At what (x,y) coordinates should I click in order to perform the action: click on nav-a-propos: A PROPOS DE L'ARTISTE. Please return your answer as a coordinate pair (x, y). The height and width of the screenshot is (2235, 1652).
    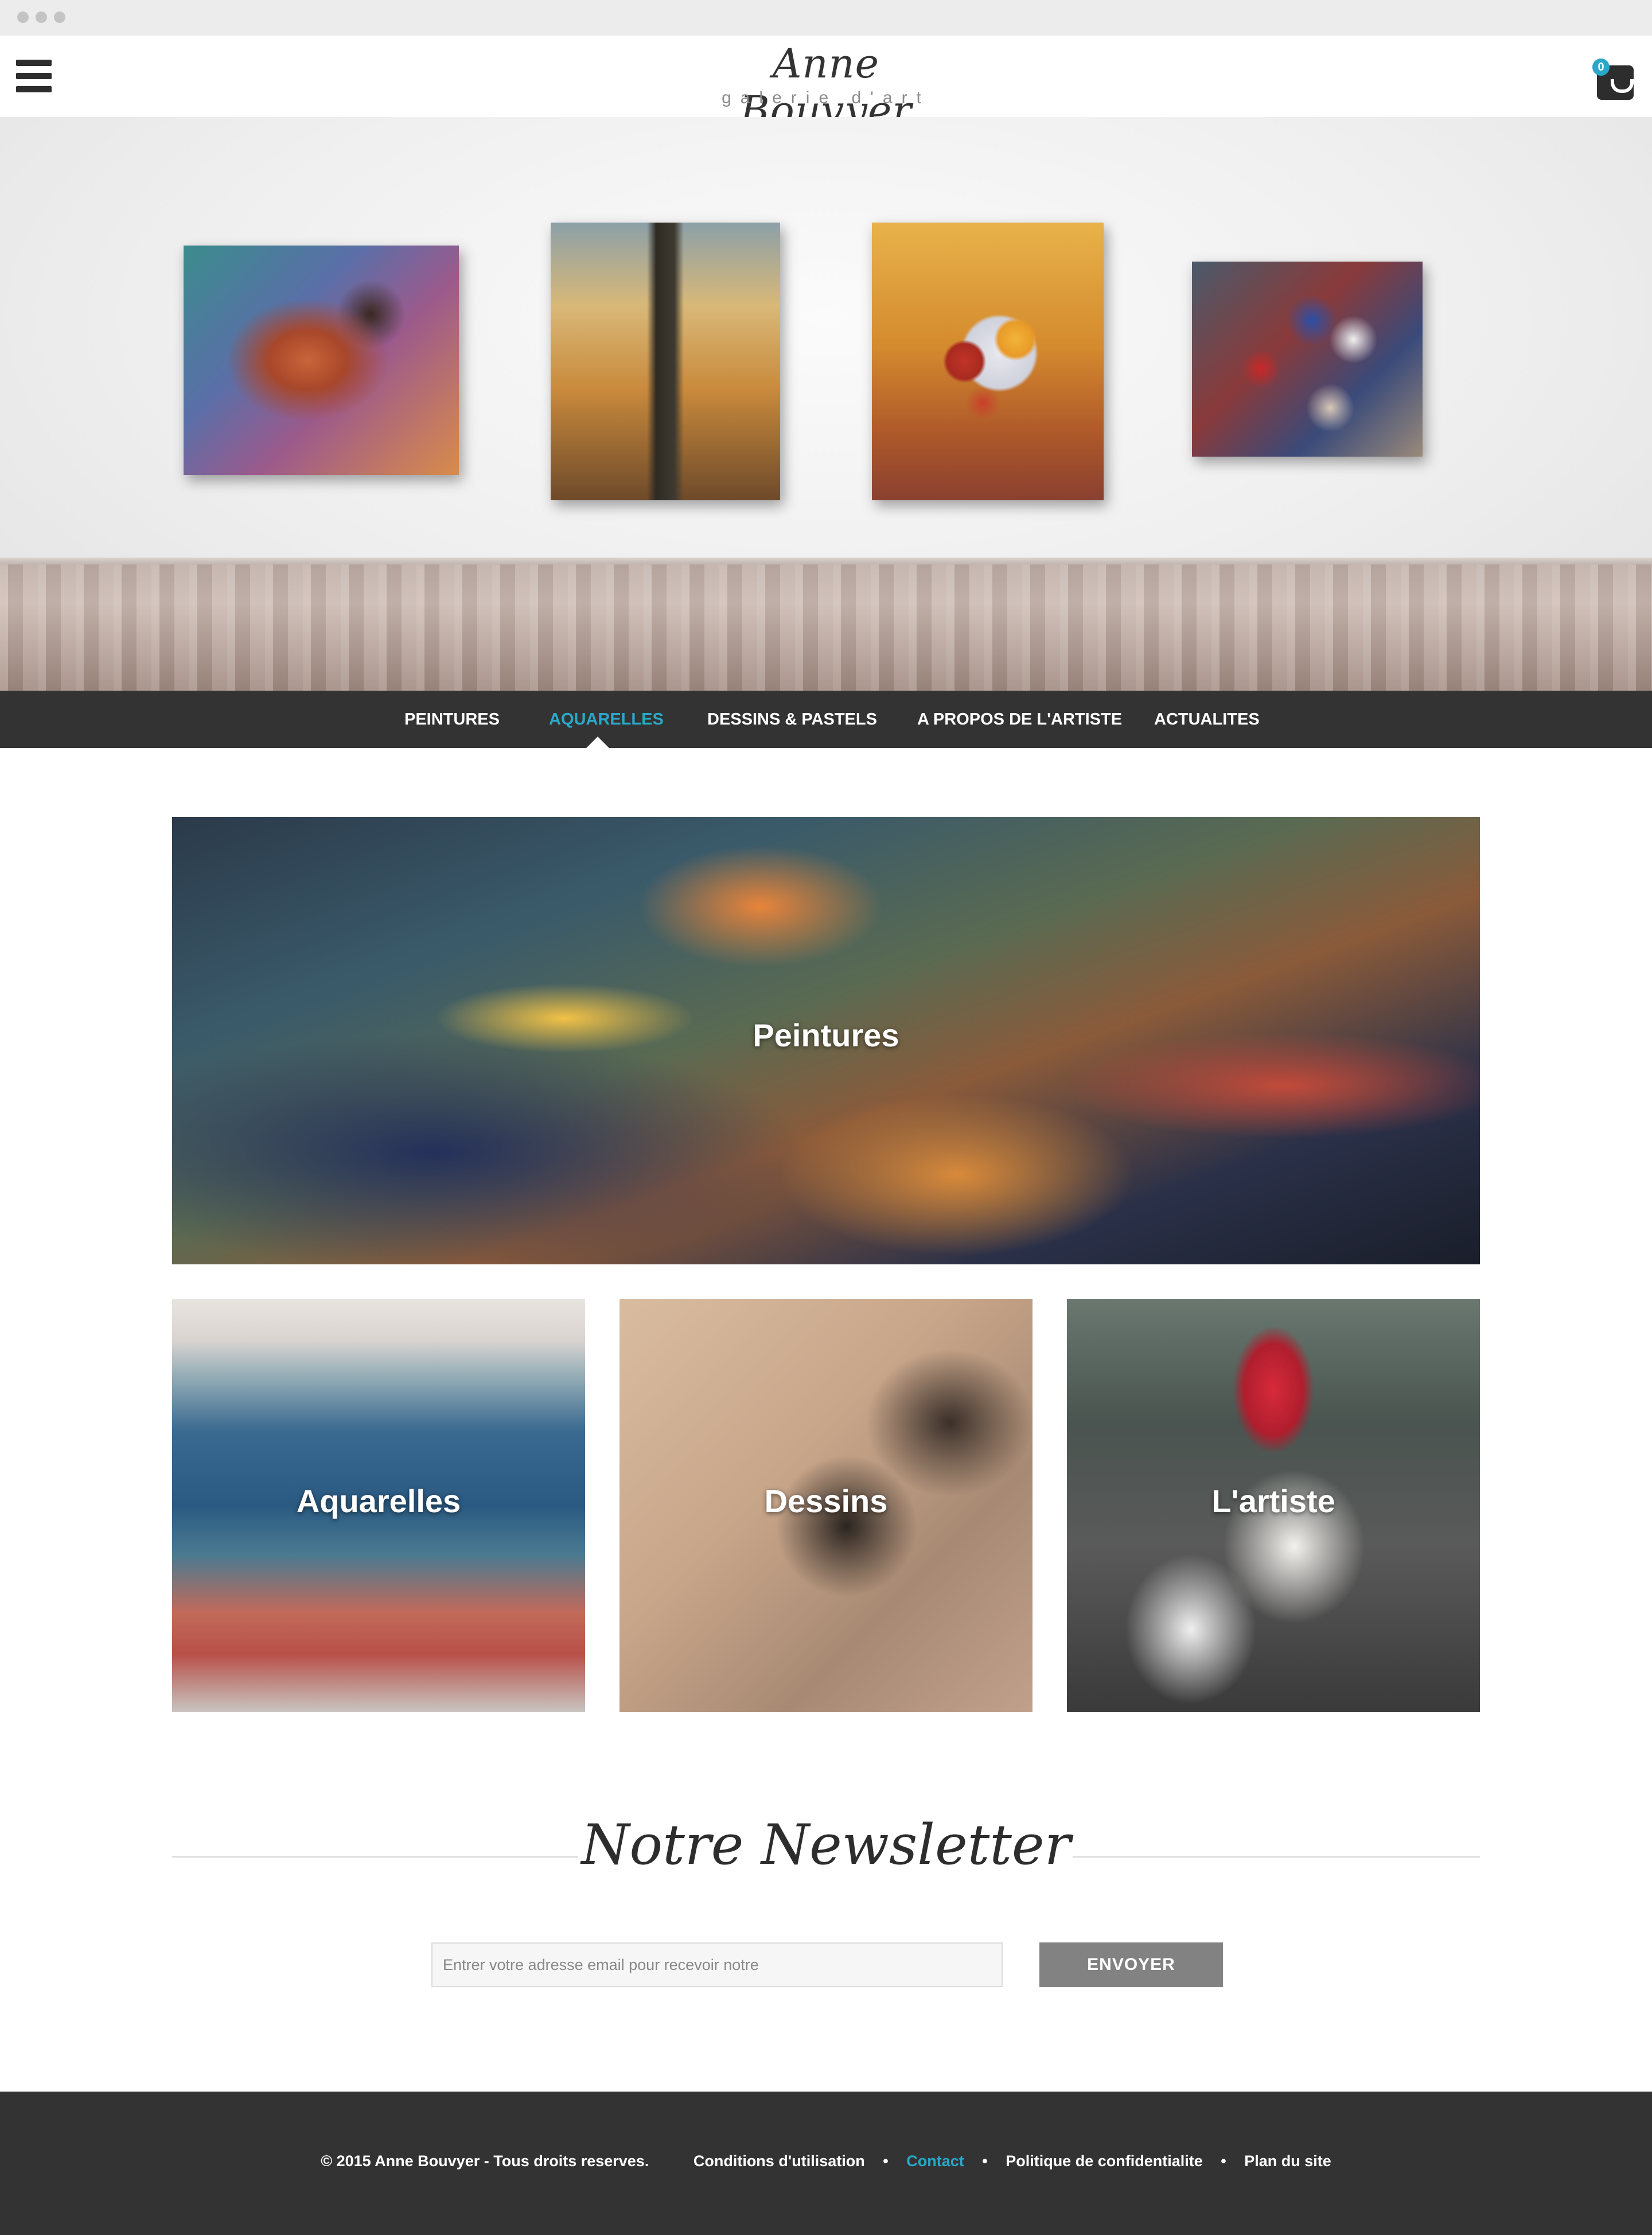
    Looking at the image, I should click on (1019, 719).